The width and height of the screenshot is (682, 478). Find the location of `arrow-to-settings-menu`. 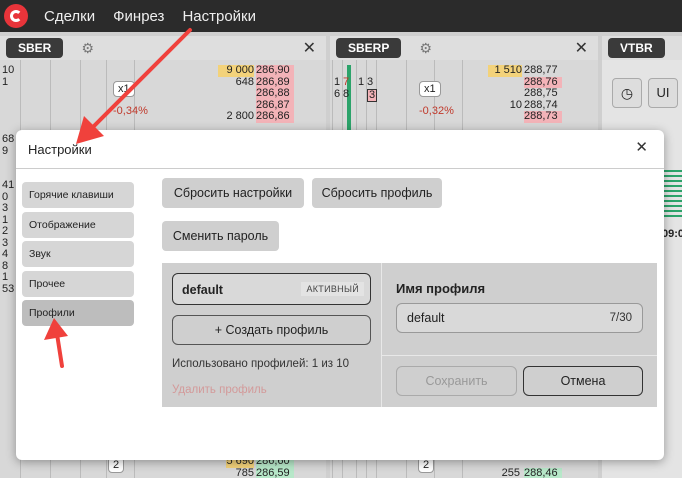

arrow-to-settings-menu is located at coordinates (134, 86).